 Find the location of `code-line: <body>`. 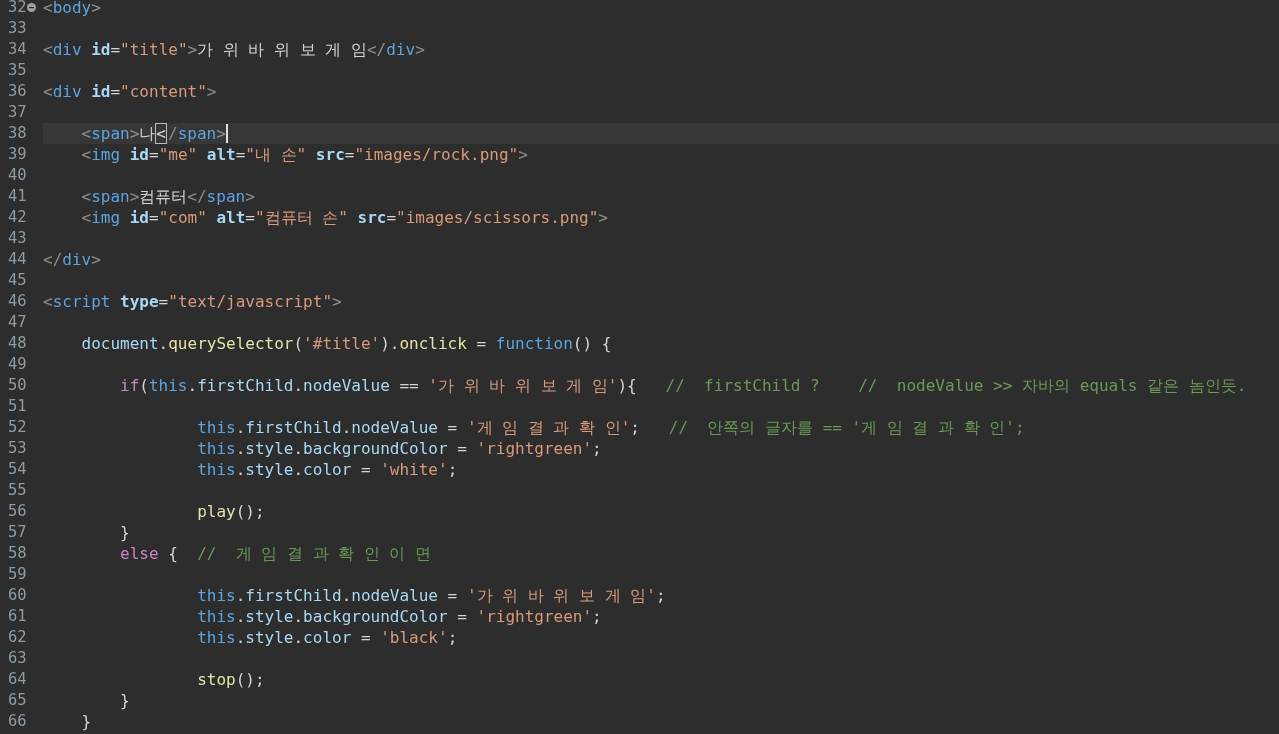

code-line: <body> is located at coordinates (72, 9).